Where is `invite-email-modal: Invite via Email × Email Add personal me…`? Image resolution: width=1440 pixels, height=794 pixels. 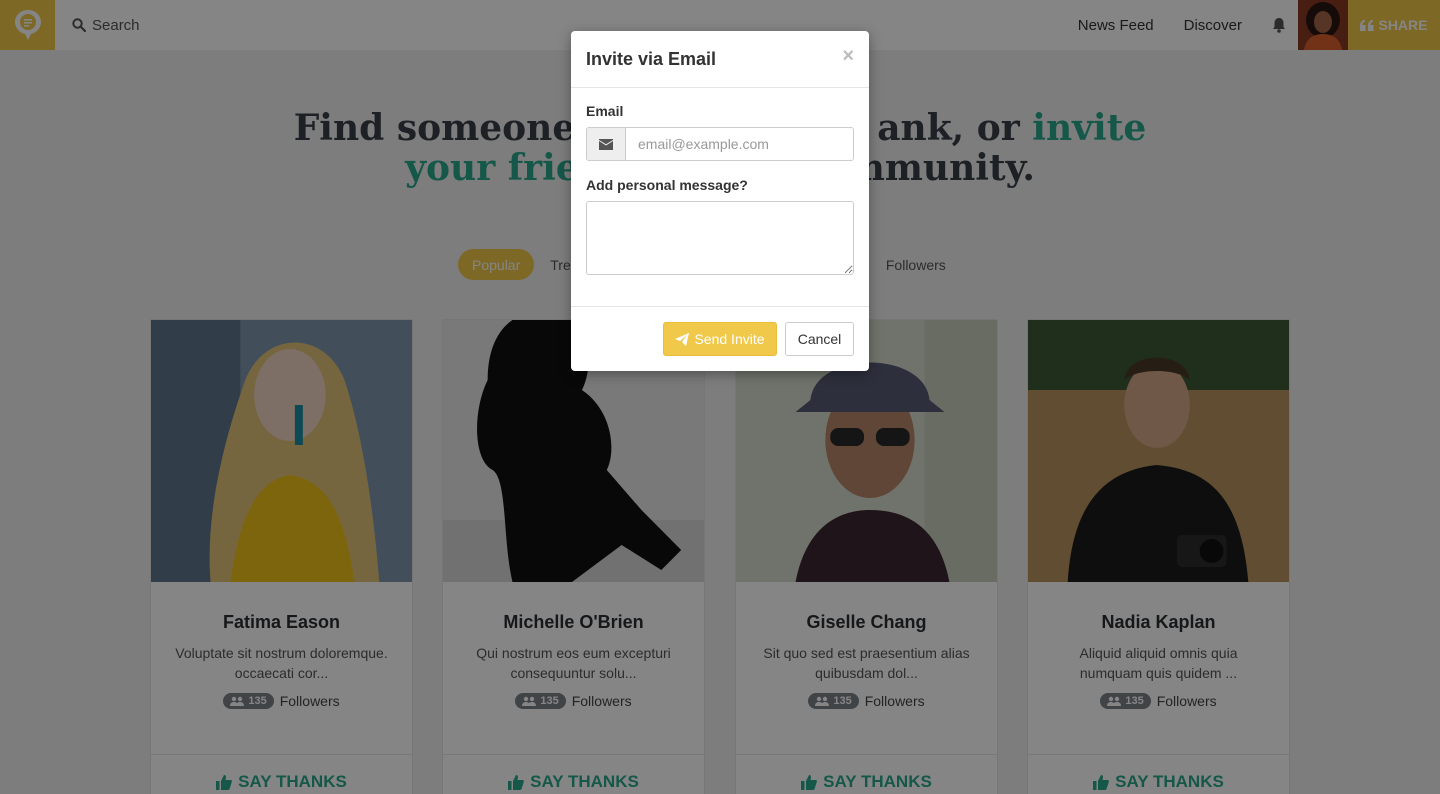
invite-email-modal: Invite via Email × Email Add personal me… is located at coordinates (720, 201).